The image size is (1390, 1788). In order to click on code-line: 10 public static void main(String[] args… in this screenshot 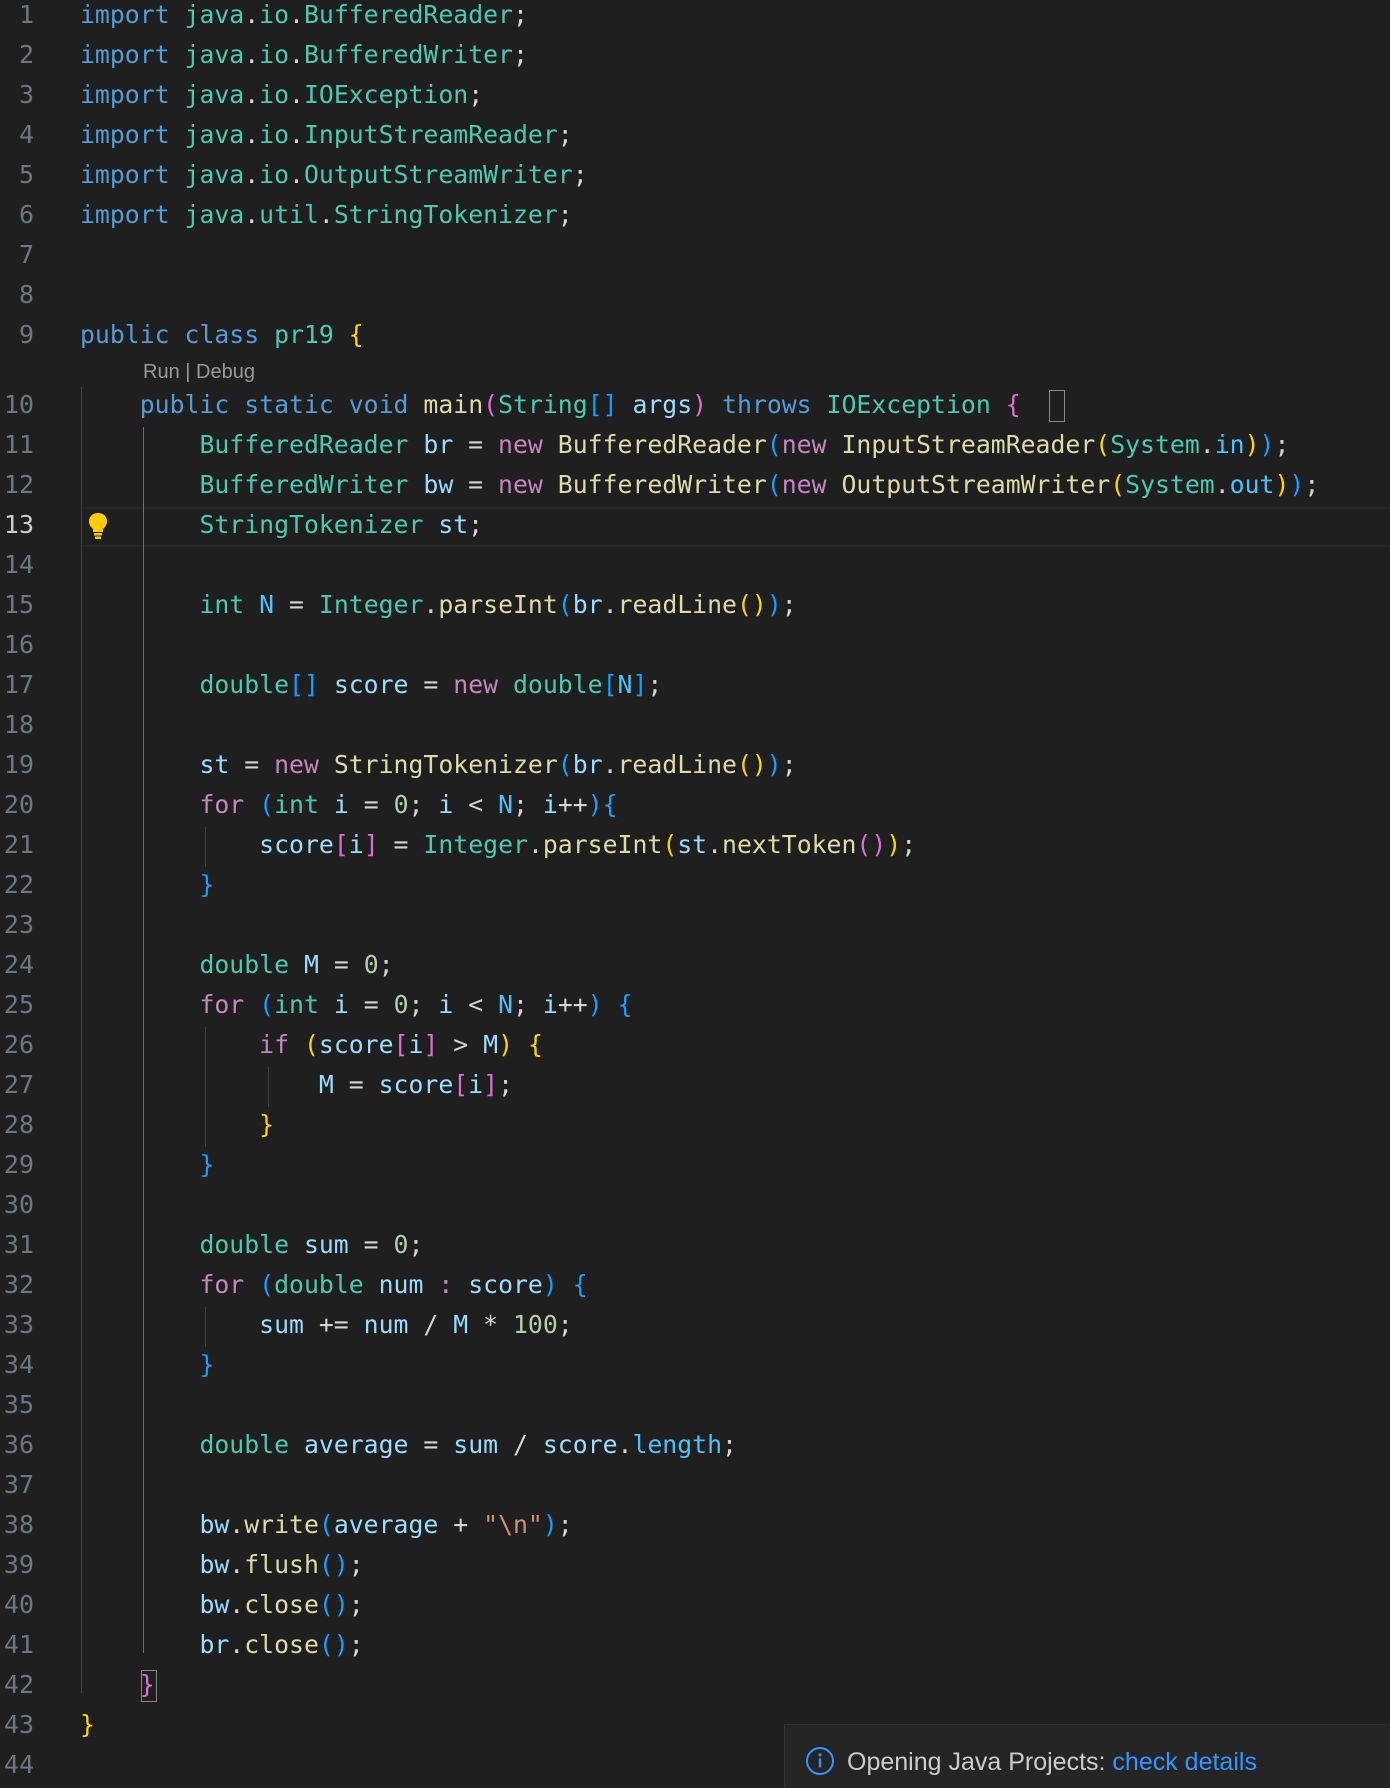, I will do `click(695, 407)`.